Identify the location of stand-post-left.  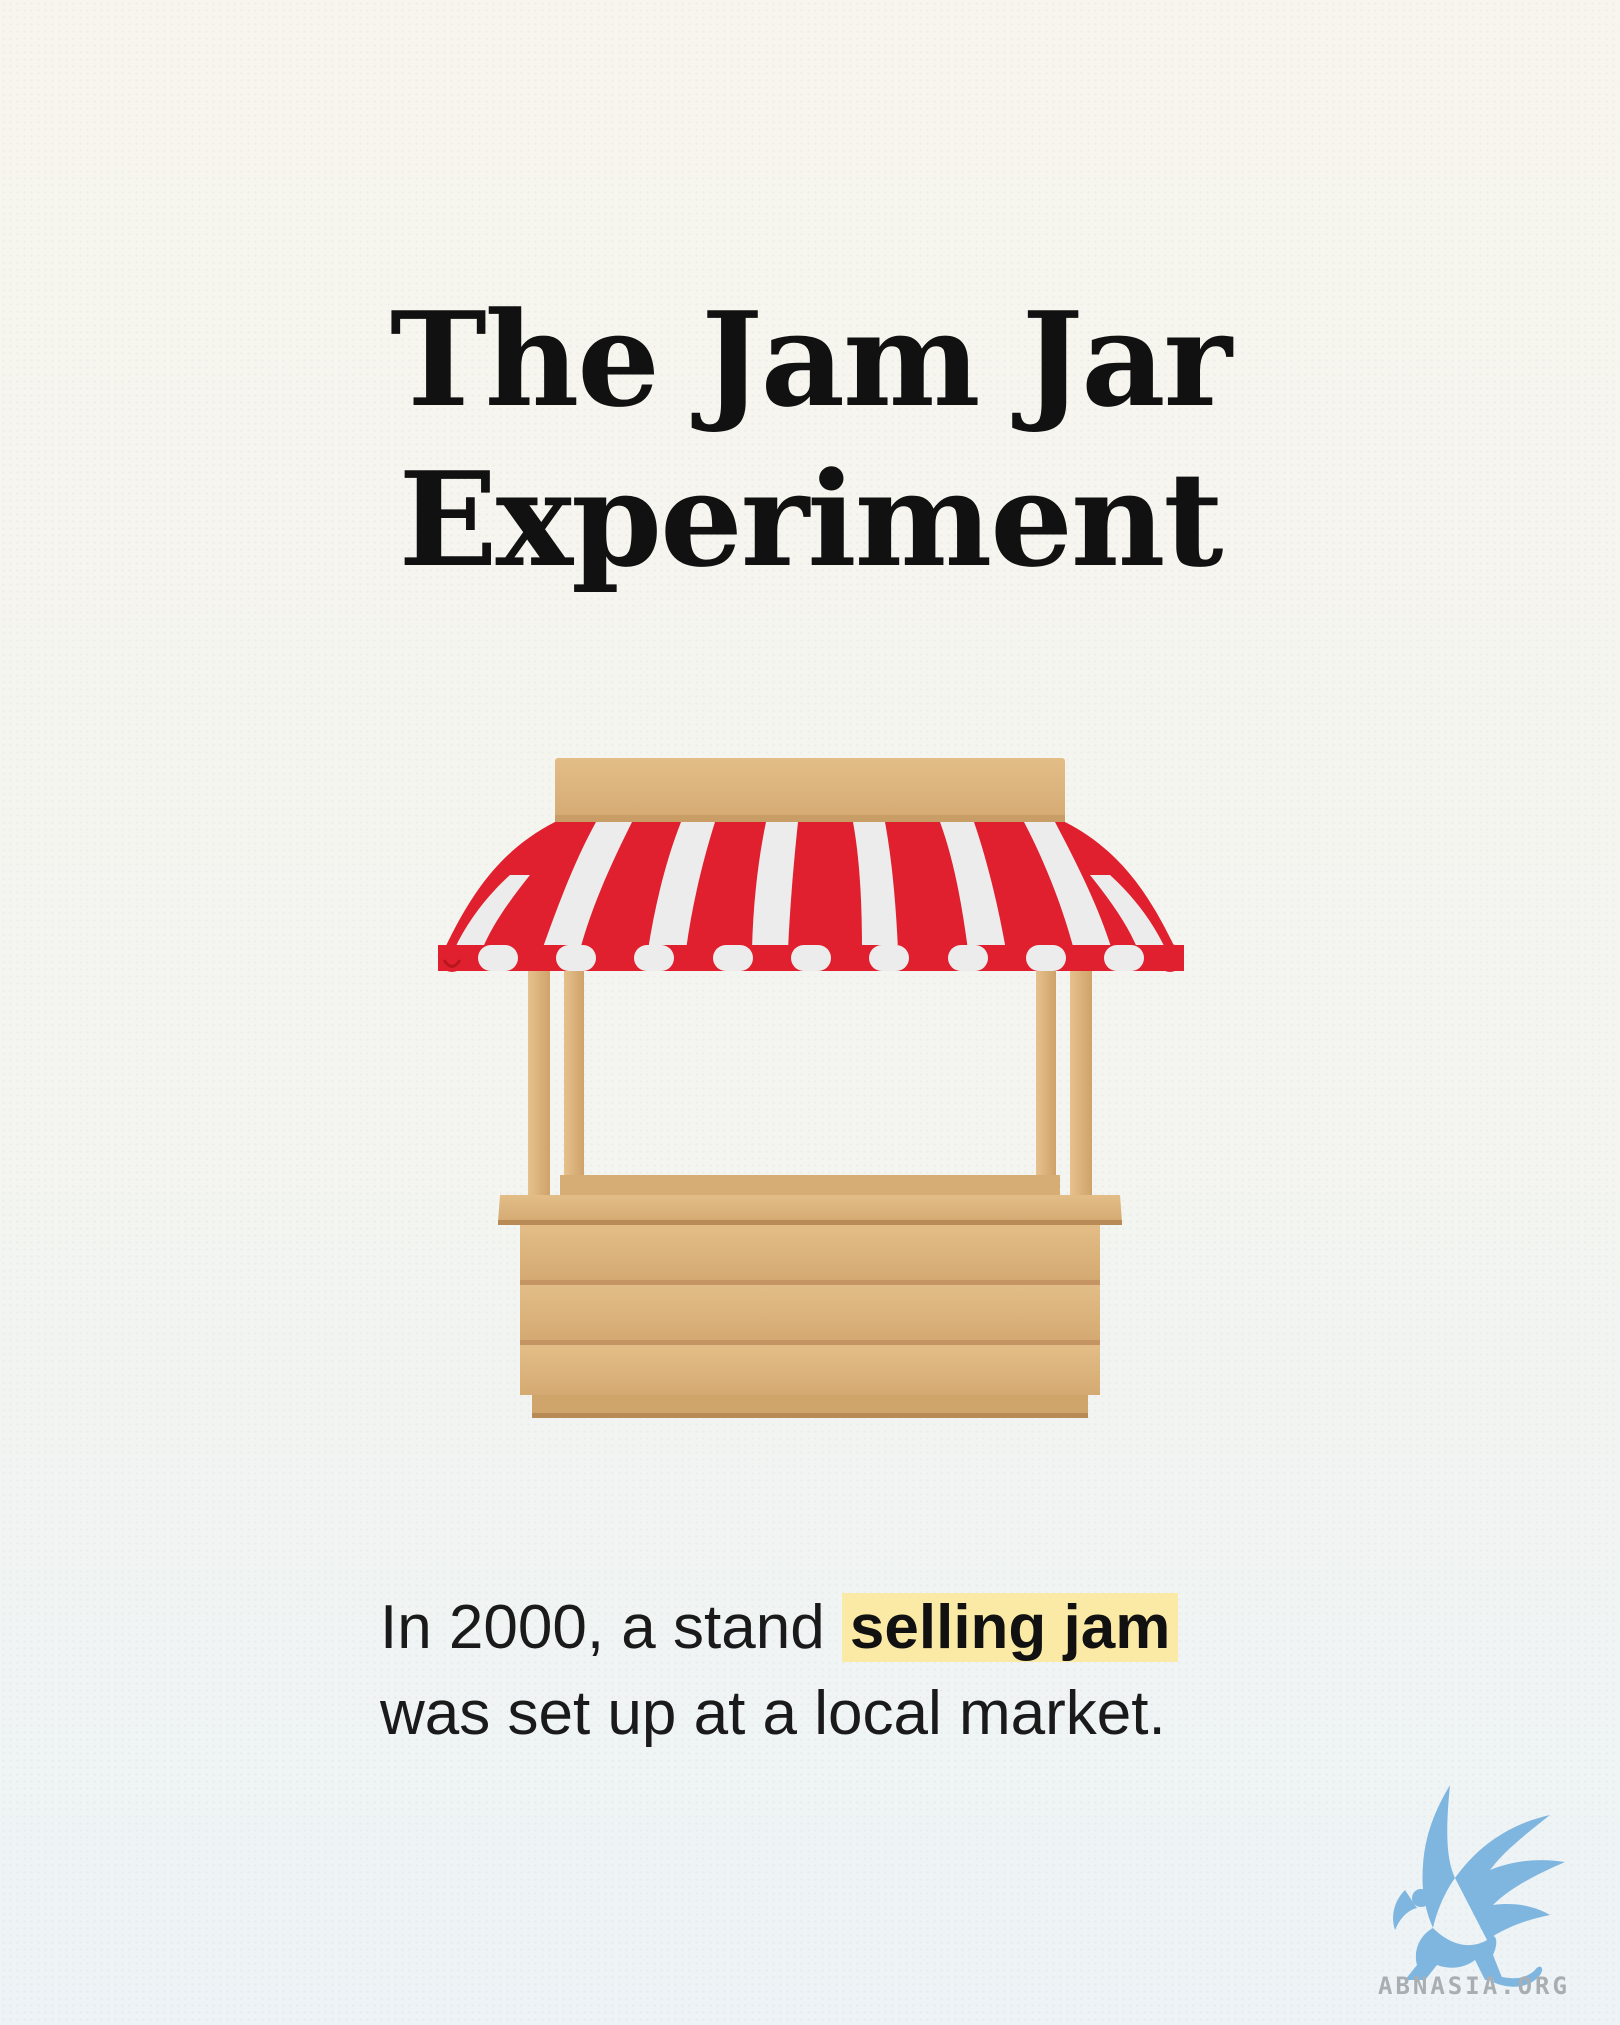
(539, 1092).